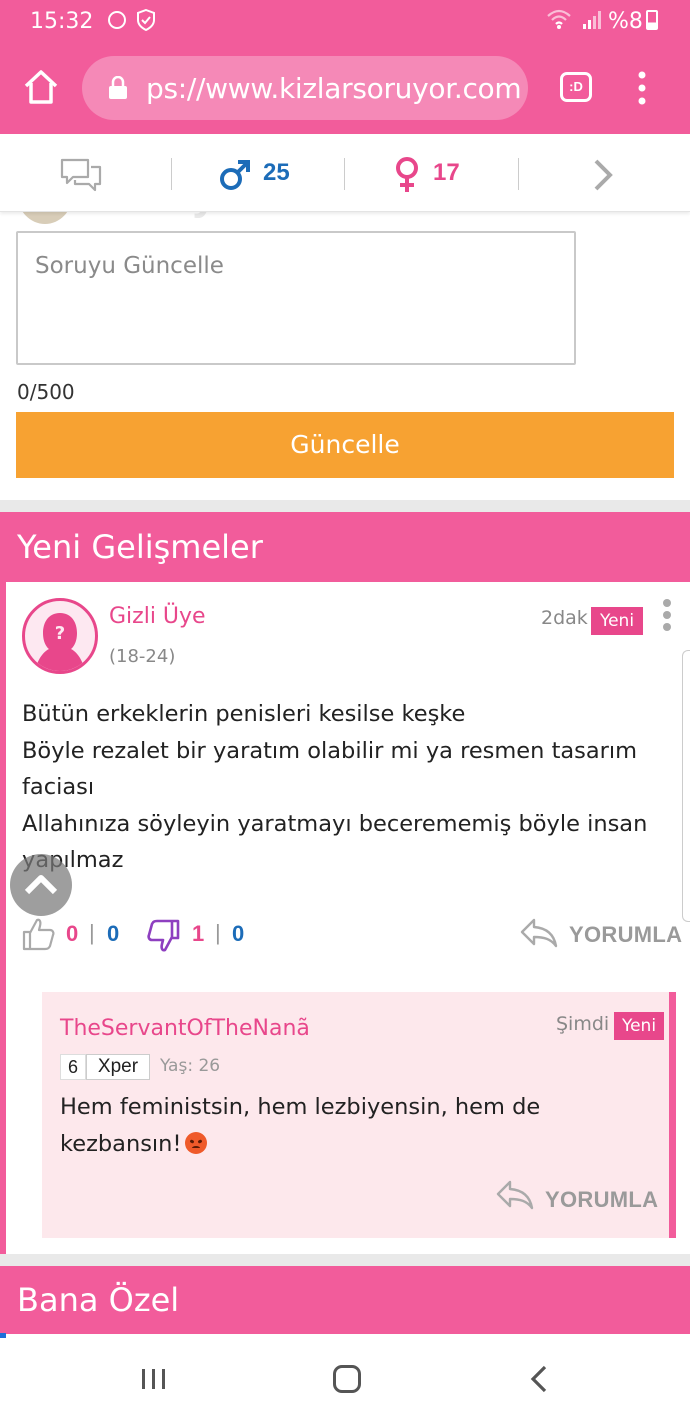 Image resolution: width=690 pixels, height=1418 pixels. I want to click on signal-icon, so click(592, 20).